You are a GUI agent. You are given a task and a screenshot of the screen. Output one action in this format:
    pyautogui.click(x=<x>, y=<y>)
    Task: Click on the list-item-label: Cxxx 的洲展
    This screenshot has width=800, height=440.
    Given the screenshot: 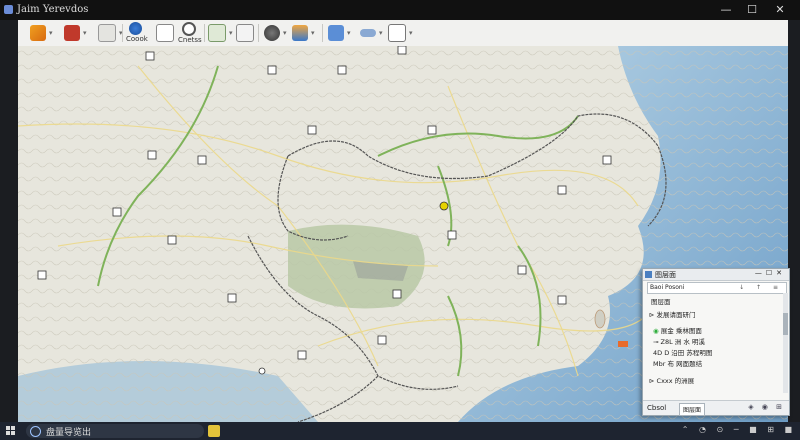 What is the action you would take?
    pyautogui.click(x=675, y=381)
    